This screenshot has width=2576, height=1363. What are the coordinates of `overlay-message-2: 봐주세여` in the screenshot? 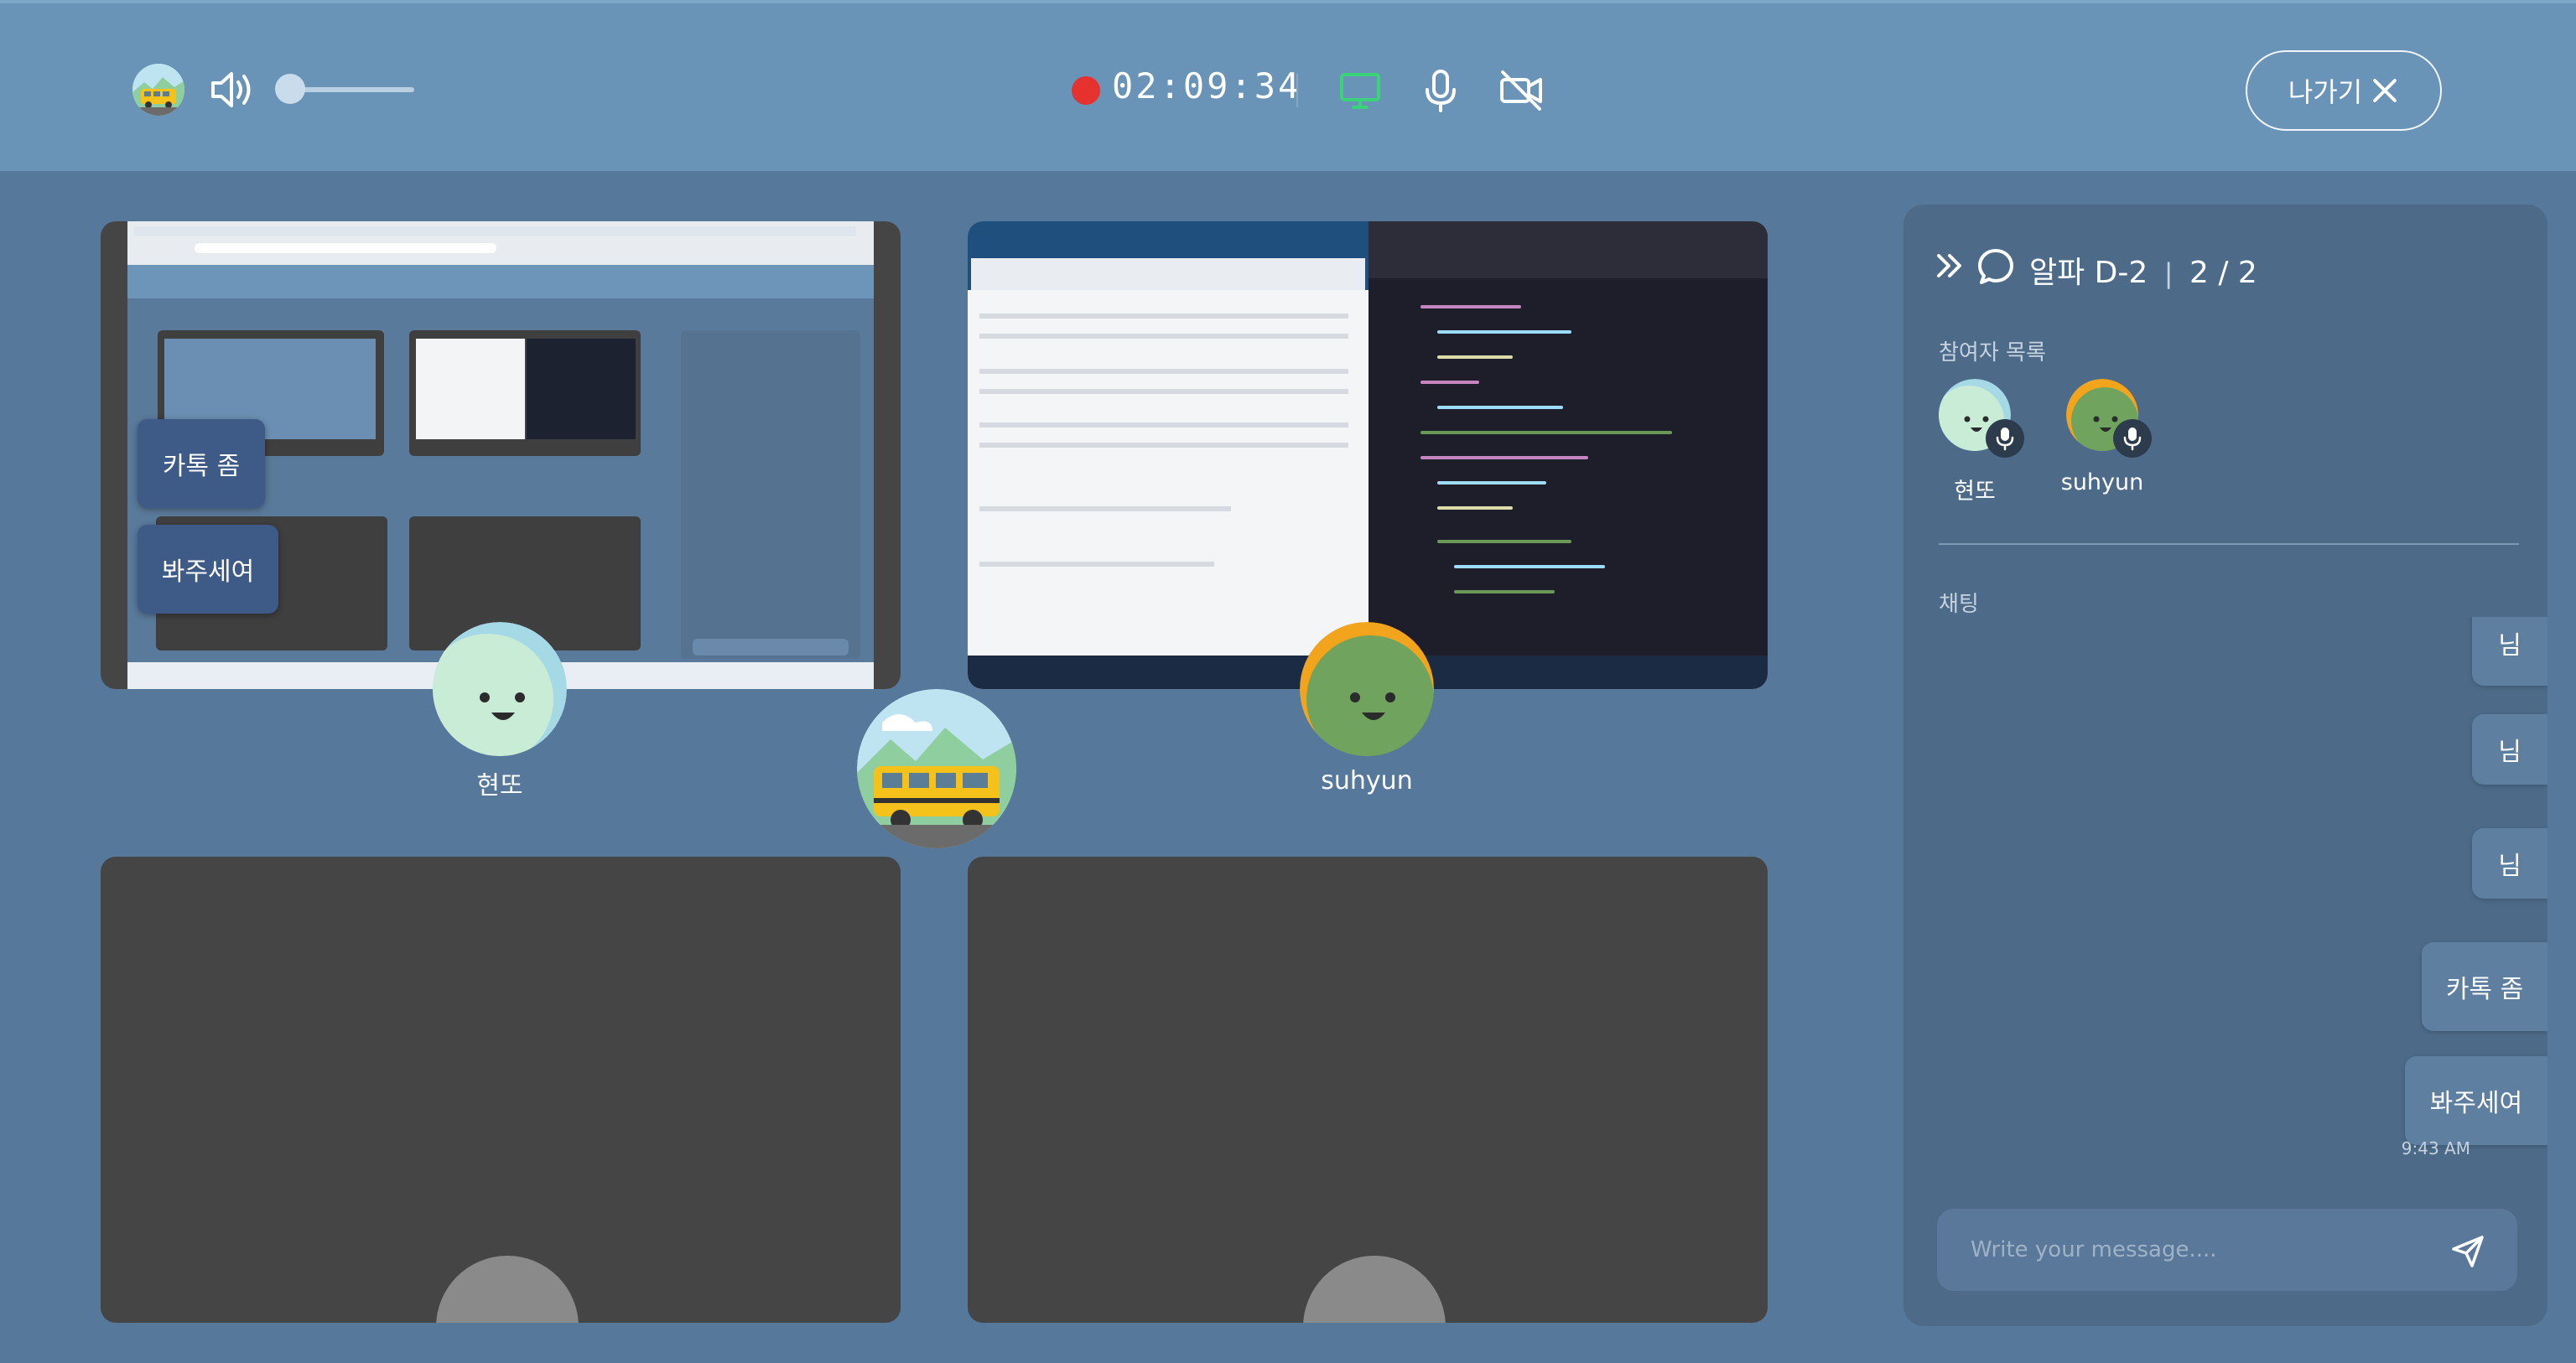 It's located at (208, 569).